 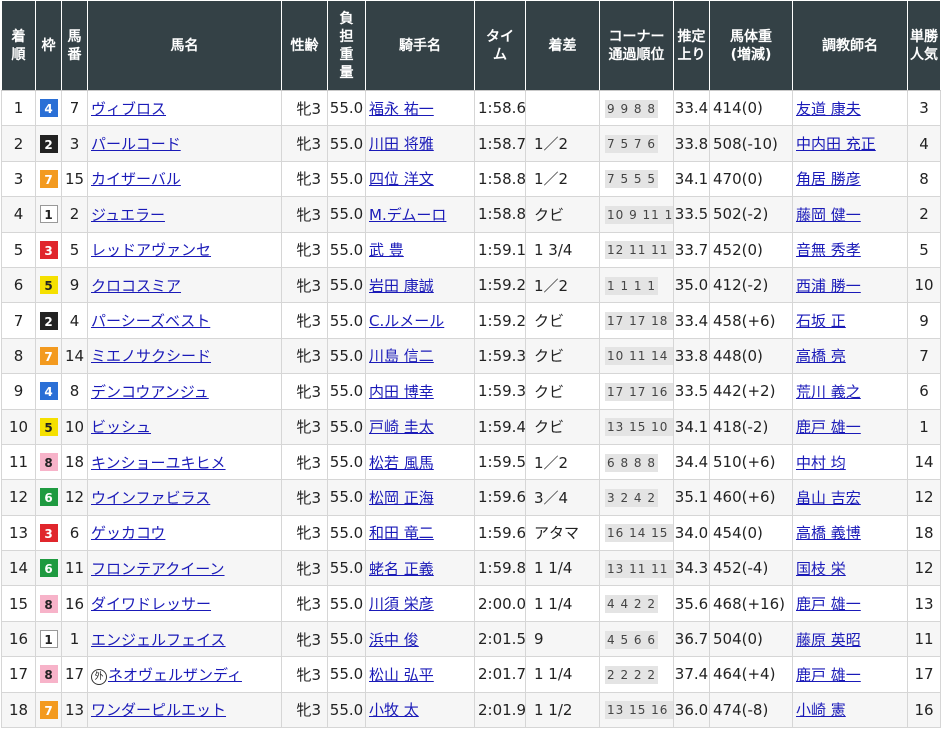 What do you see at coordinates (406, 321) in the screenshot?
I see `jockey-link: C.ルメール` at bounding box center [406, 321].